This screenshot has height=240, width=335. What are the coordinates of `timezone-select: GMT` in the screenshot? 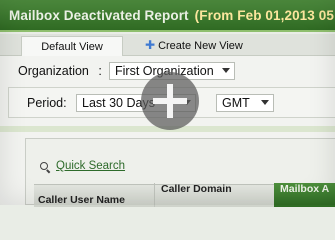 It's located at (245, 103).